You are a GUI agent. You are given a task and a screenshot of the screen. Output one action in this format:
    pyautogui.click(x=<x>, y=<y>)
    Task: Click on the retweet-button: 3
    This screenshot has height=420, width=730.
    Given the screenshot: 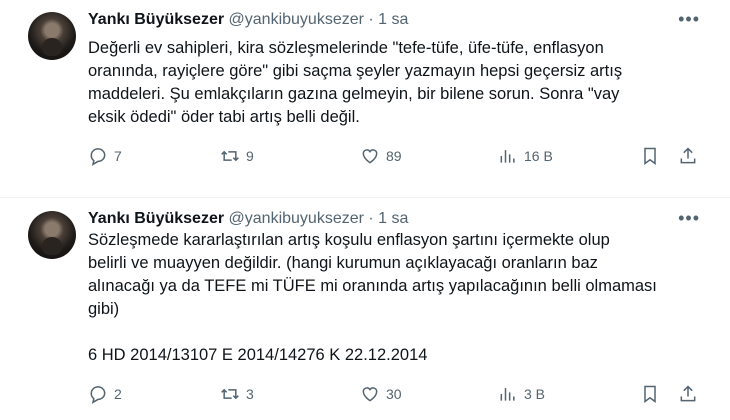 What is the action you would take?
    pyautogui.click(x=237, y=394)
    